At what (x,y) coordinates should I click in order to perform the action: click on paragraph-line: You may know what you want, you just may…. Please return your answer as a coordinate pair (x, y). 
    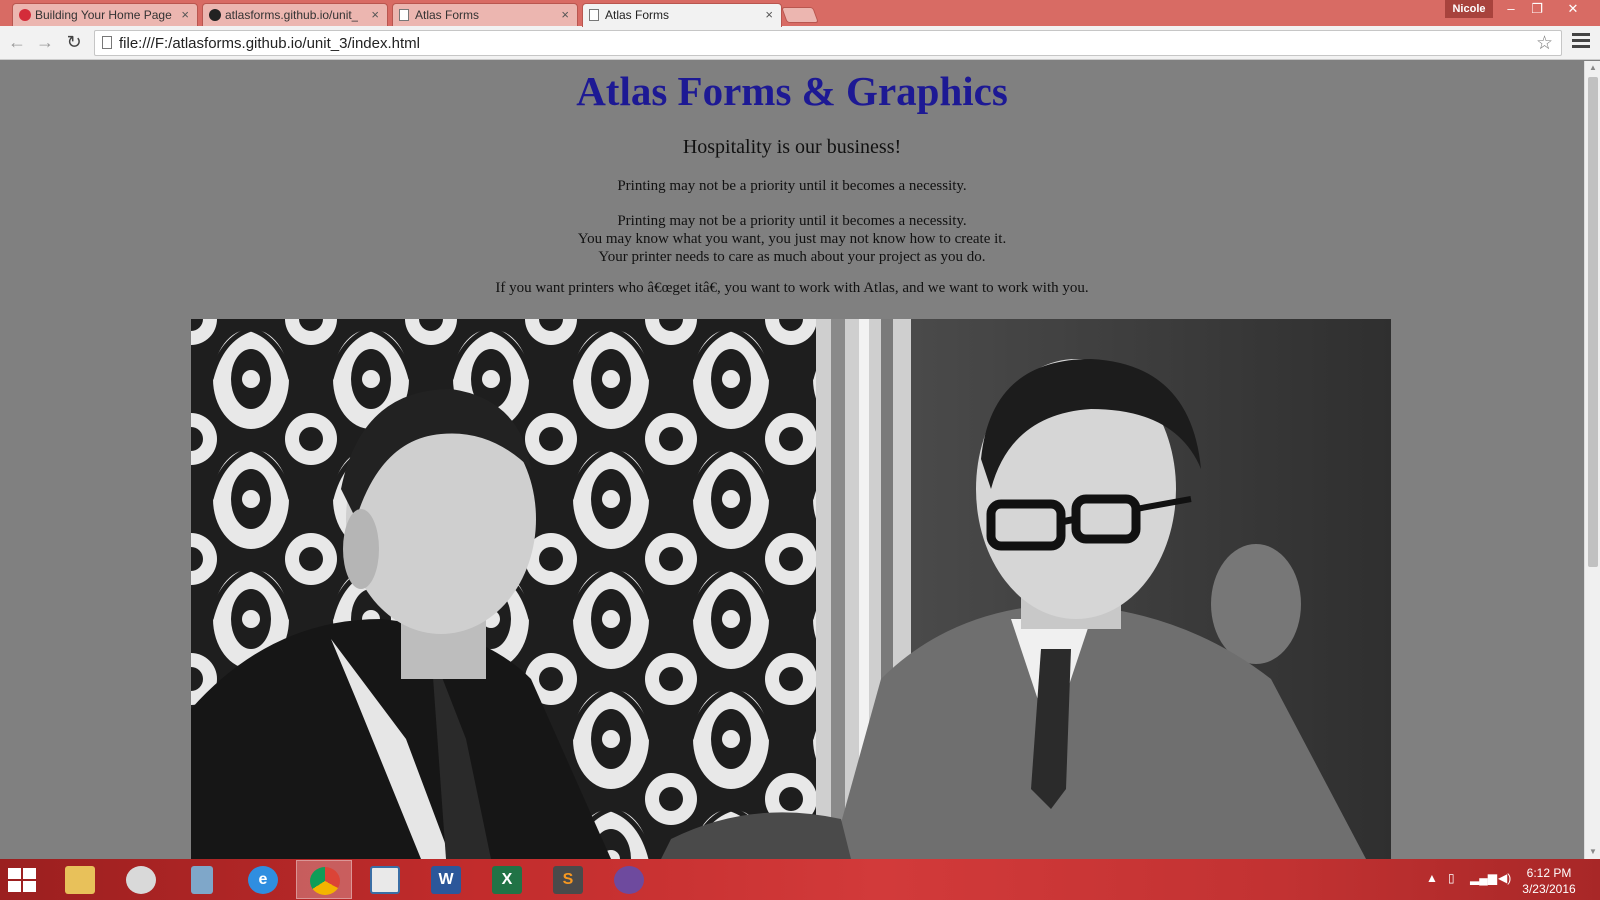
    Looking at the image, I should click on (792, 239).